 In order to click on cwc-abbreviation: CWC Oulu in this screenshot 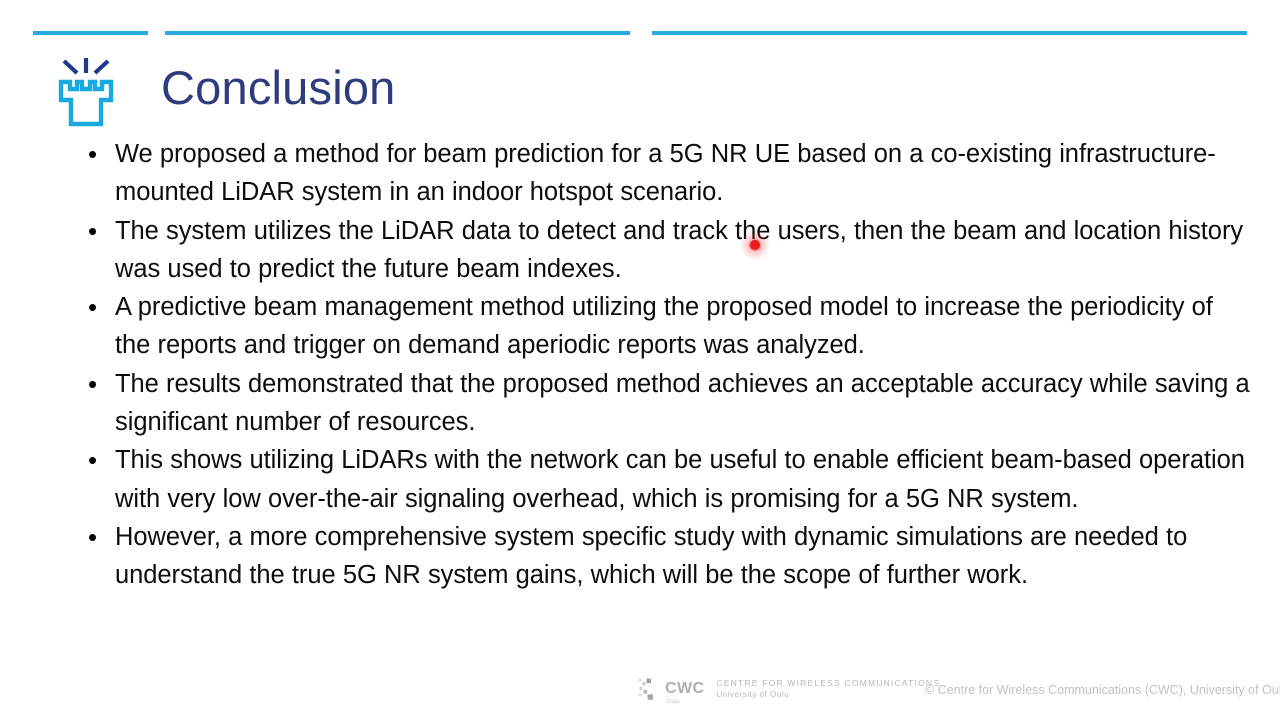, I will do `click(684, 693)`.